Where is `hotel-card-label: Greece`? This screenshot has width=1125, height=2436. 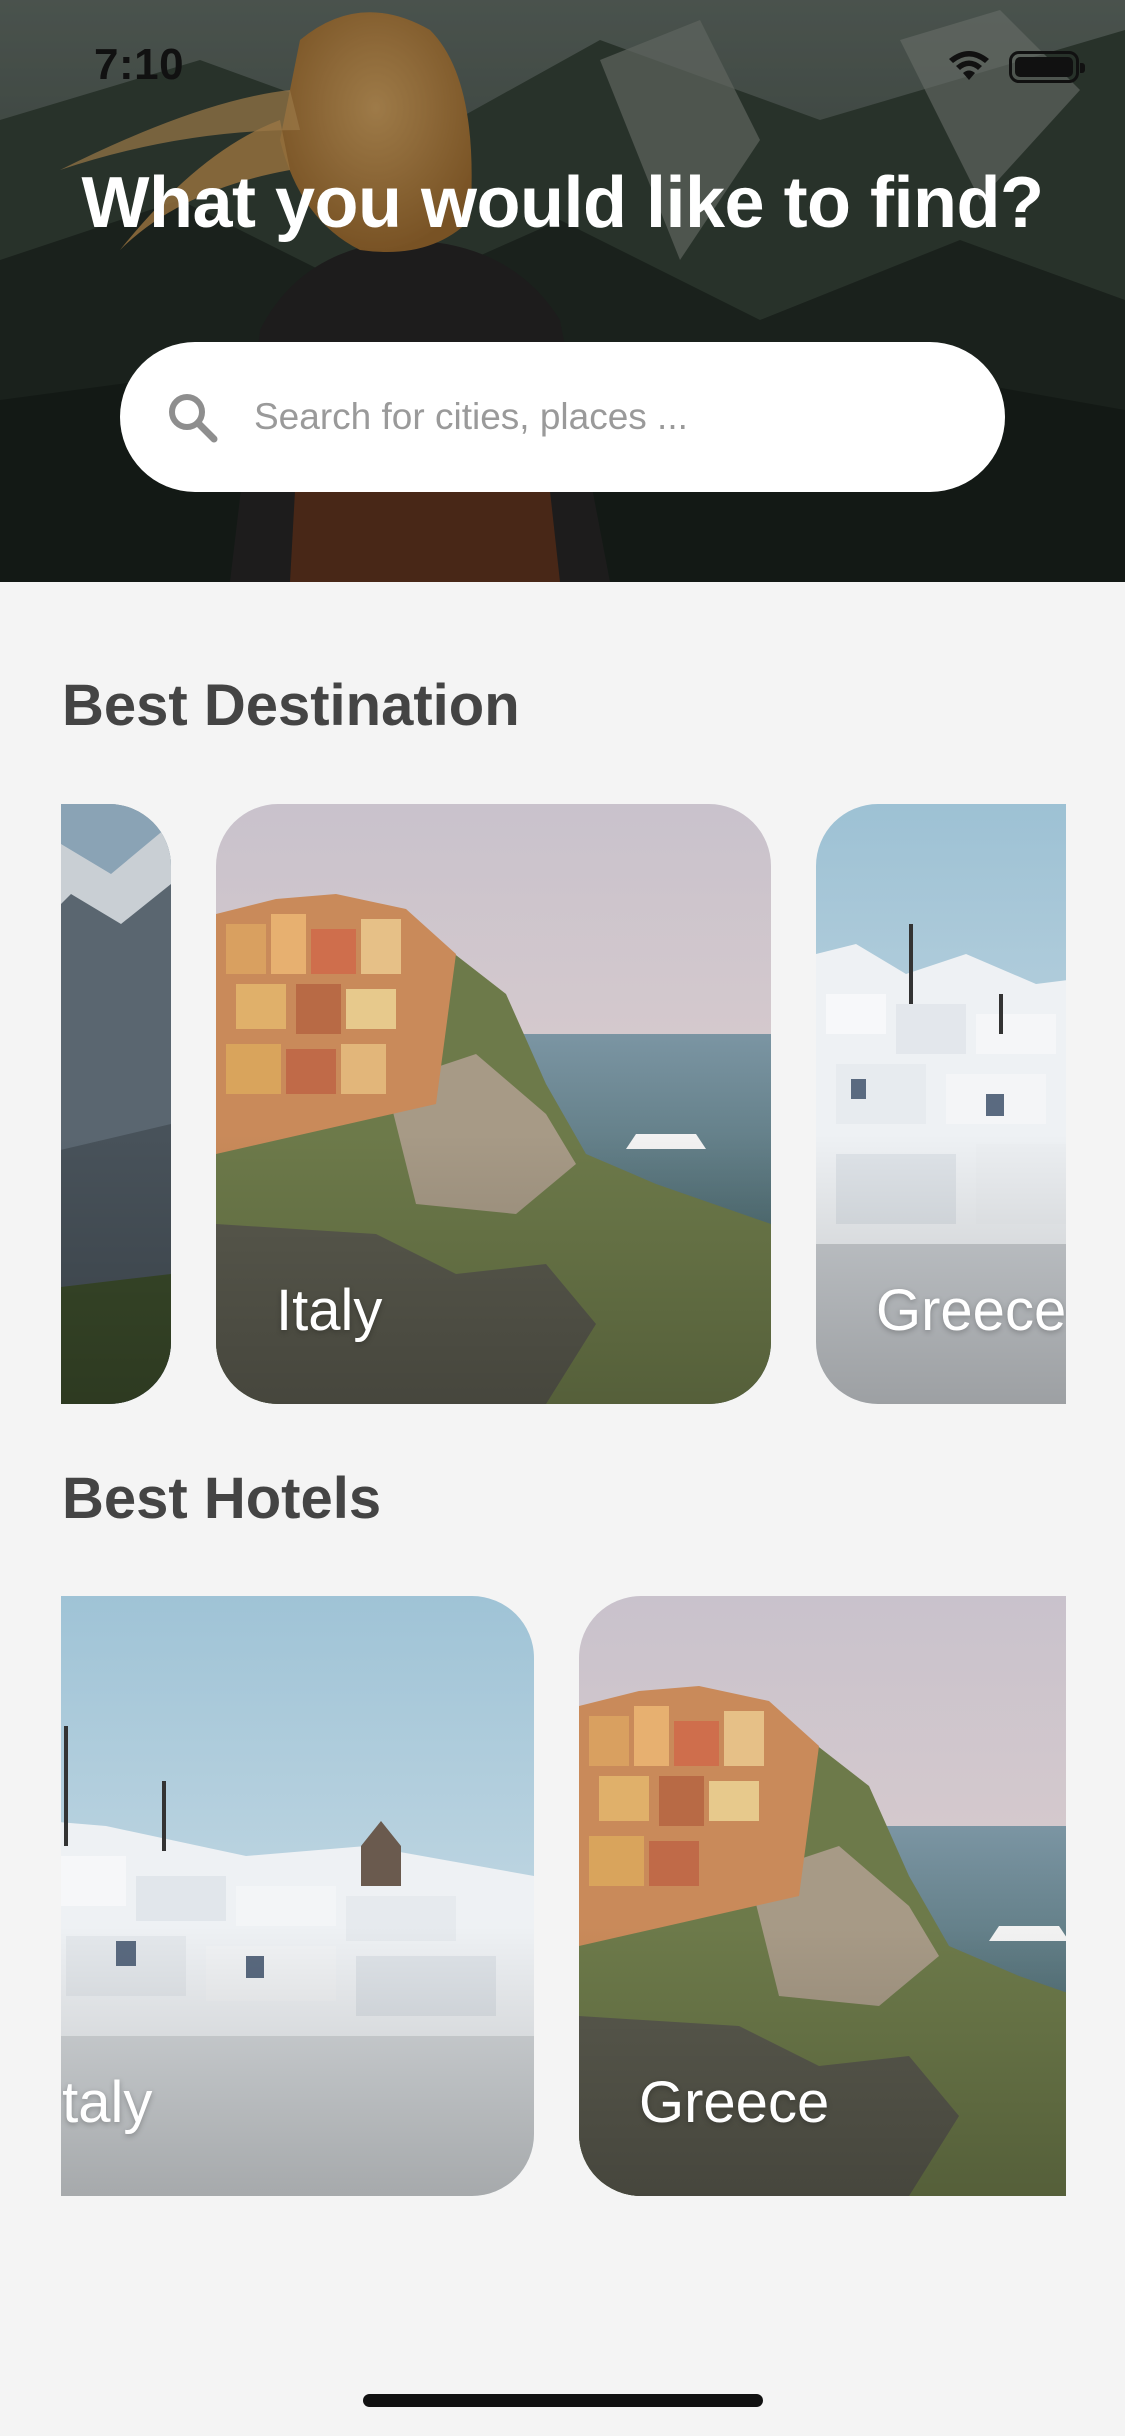 hotel-card-label: Greece is located at coordinates (734, 2102).